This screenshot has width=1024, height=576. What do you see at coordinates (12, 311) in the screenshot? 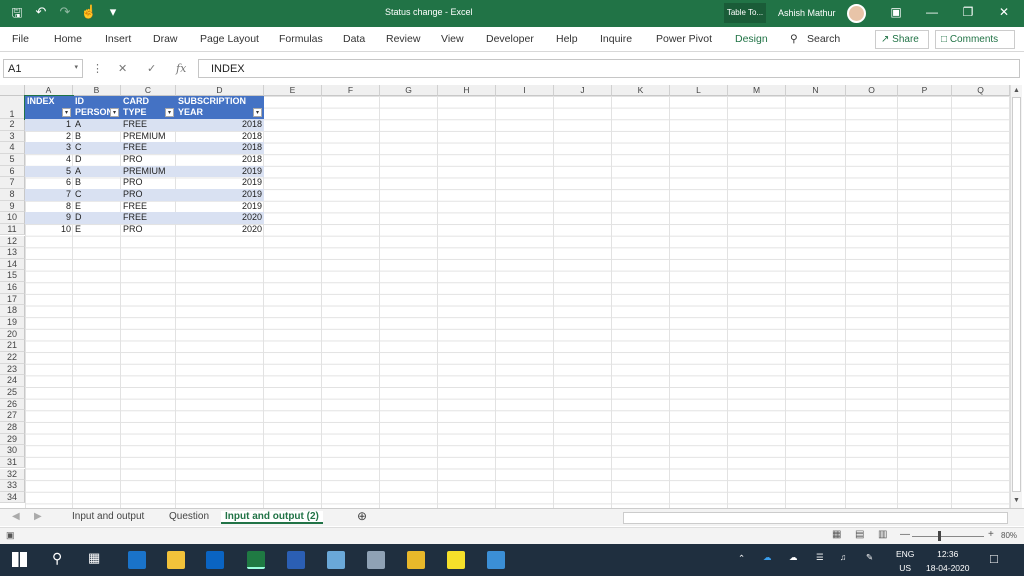
I see `row-header-18: 18` at bounding box center [12, 311].